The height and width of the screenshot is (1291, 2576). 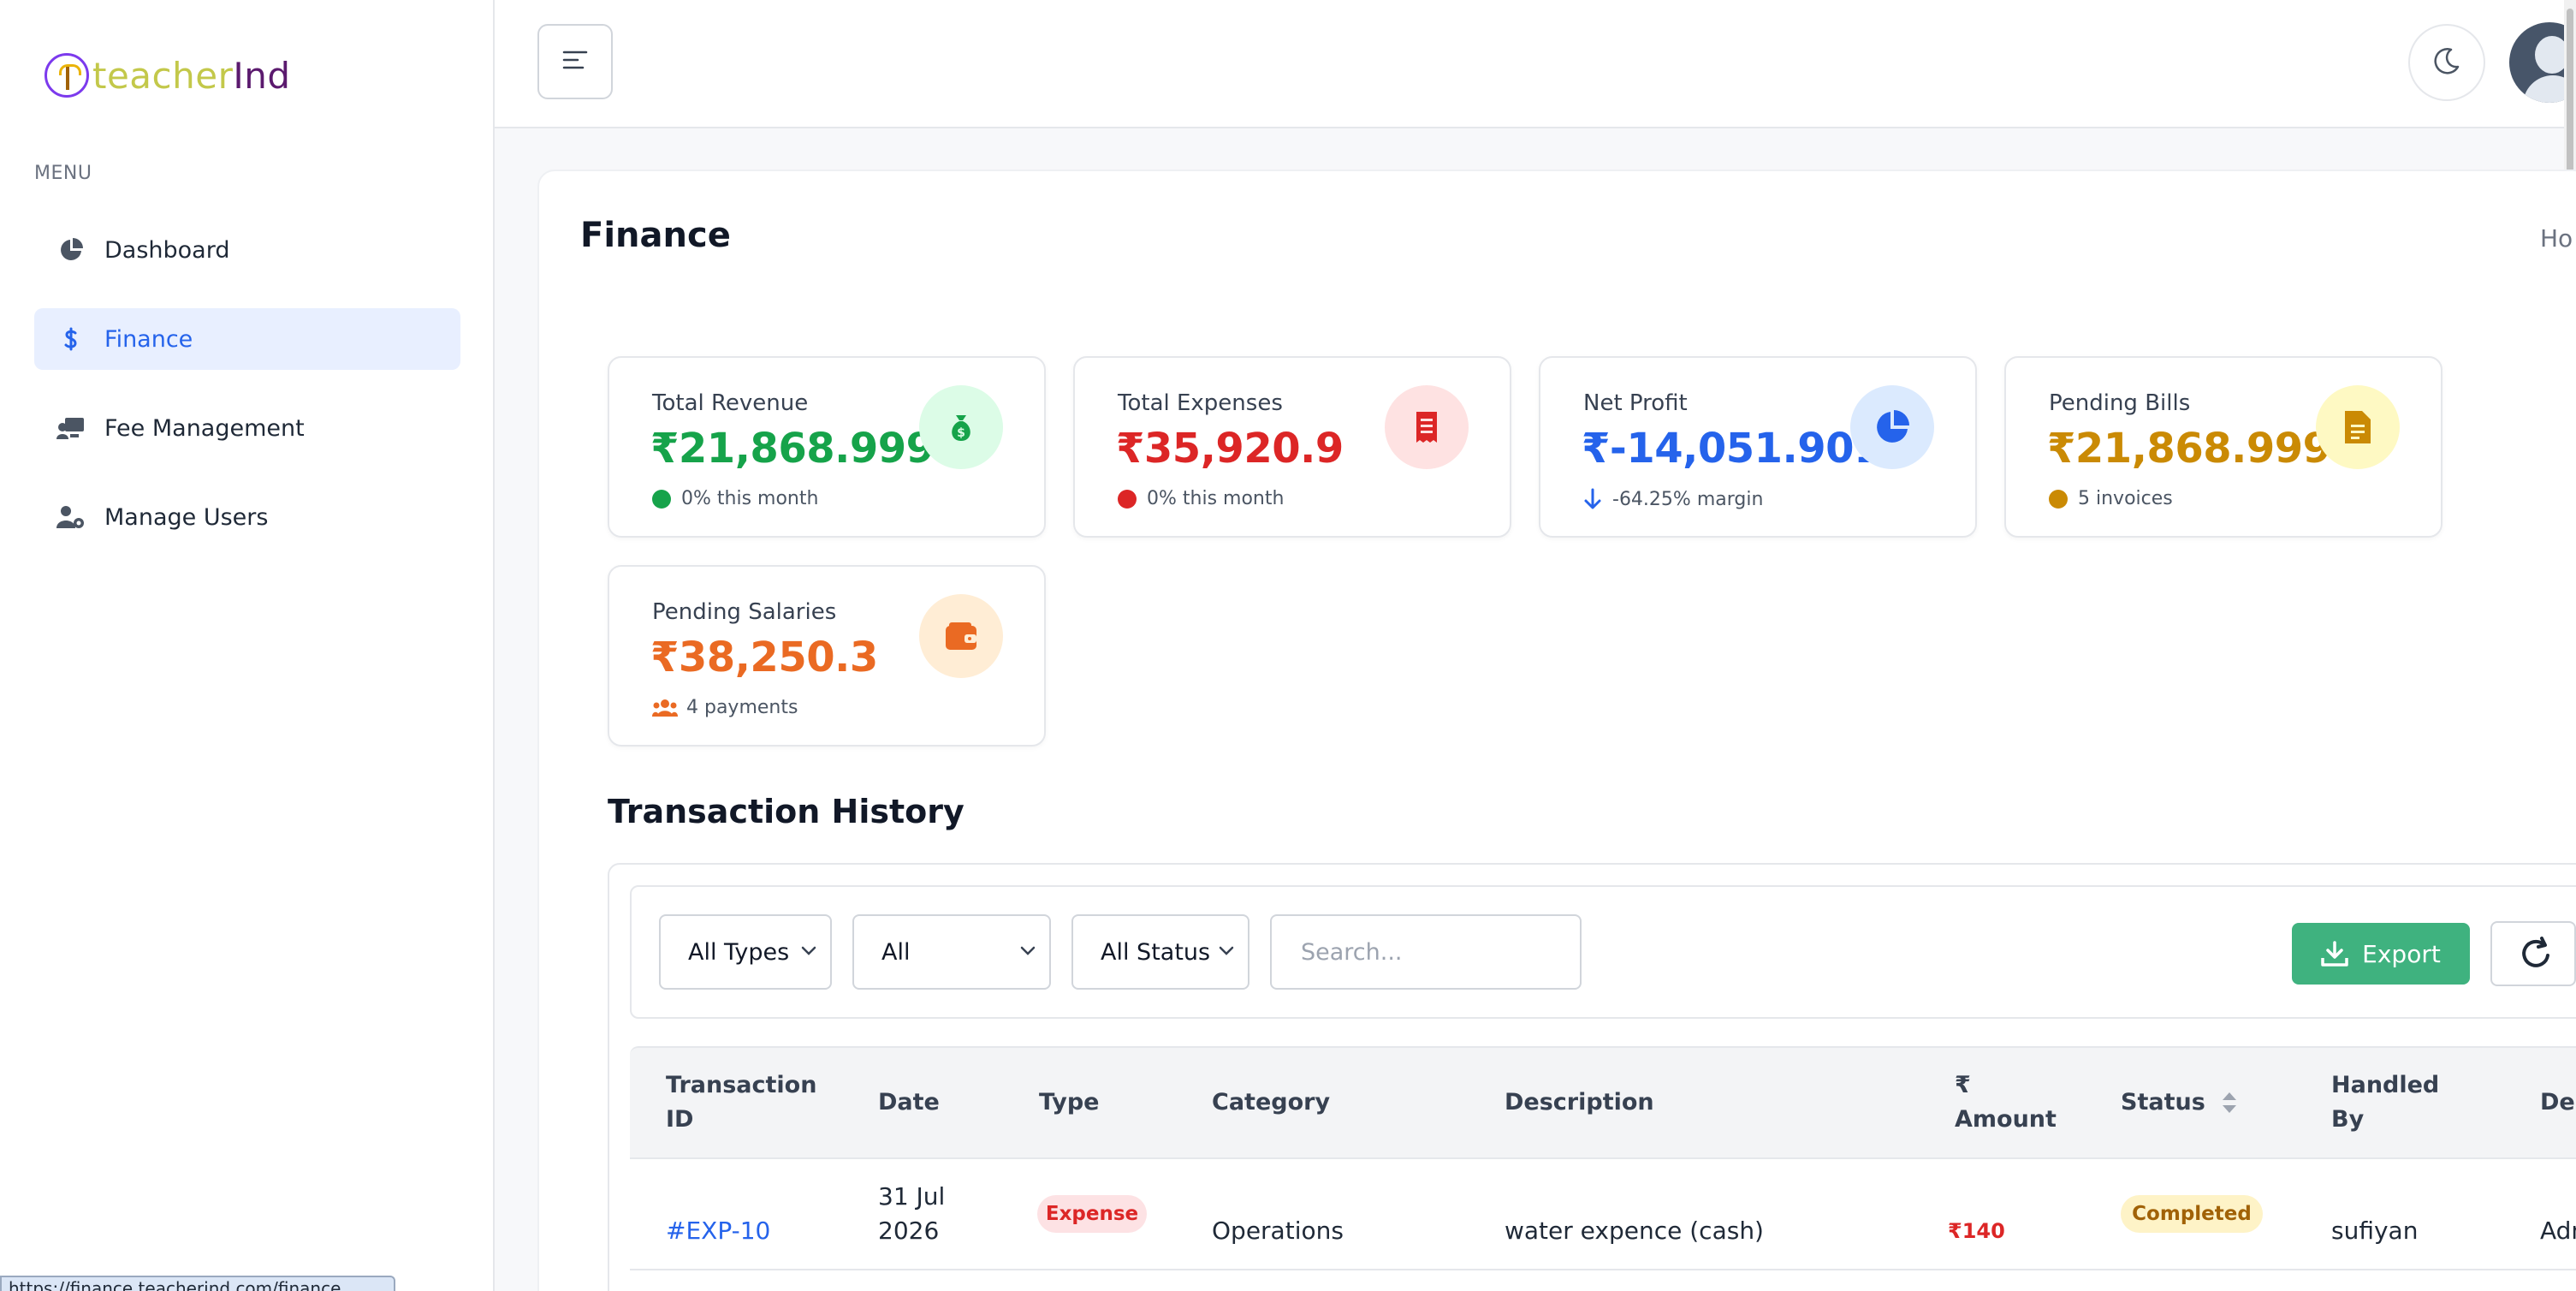 I want to click on menu-toggle-button, so click(x=575, y=61).